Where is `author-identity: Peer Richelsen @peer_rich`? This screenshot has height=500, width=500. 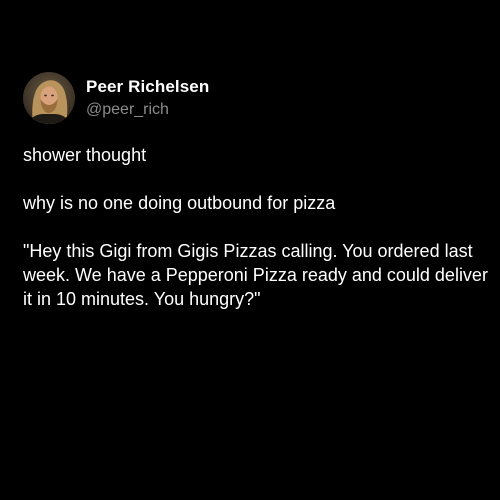 author-identity: Peer Richelsen @peer_rich is located at coordinates (147, 98).